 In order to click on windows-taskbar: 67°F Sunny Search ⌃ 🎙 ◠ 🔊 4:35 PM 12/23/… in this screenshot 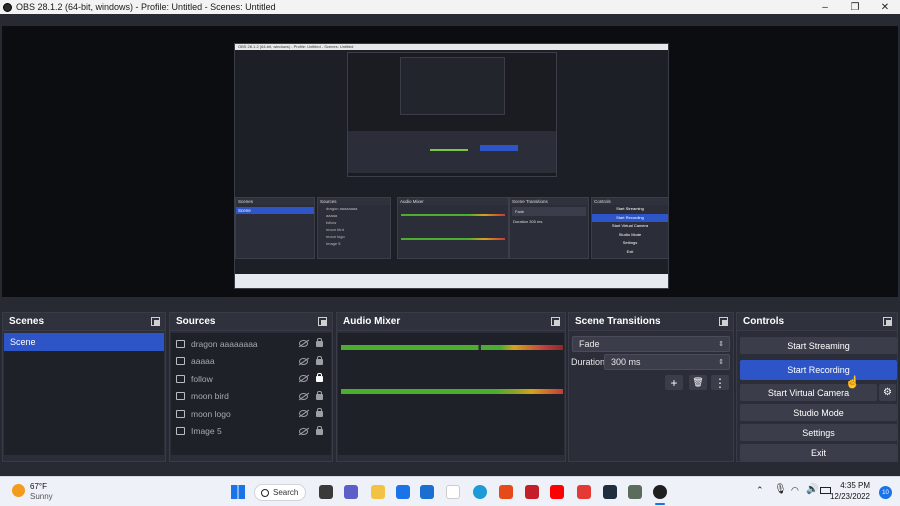, I will do `click(450, 491)`.